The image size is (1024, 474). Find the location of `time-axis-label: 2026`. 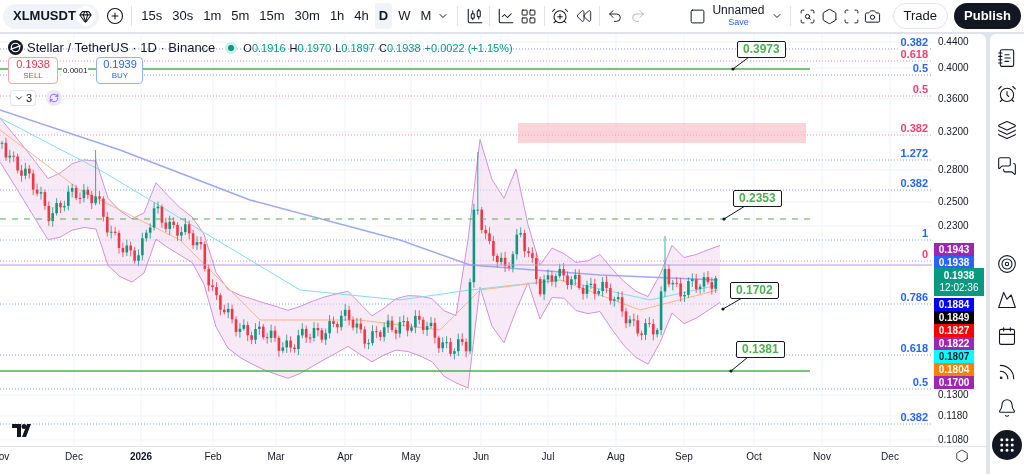

time-axis-label: 2026 is located at coordinates (141, 457).